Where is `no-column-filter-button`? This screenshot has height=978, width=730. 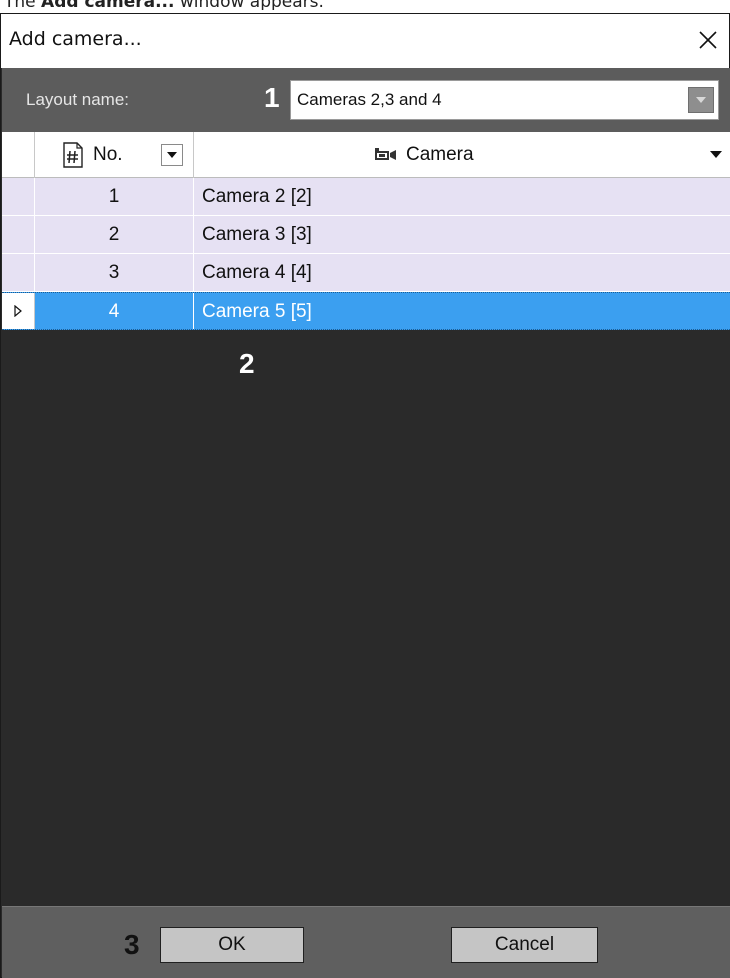
no-column-filter-button is located at coordinates (172, 155).